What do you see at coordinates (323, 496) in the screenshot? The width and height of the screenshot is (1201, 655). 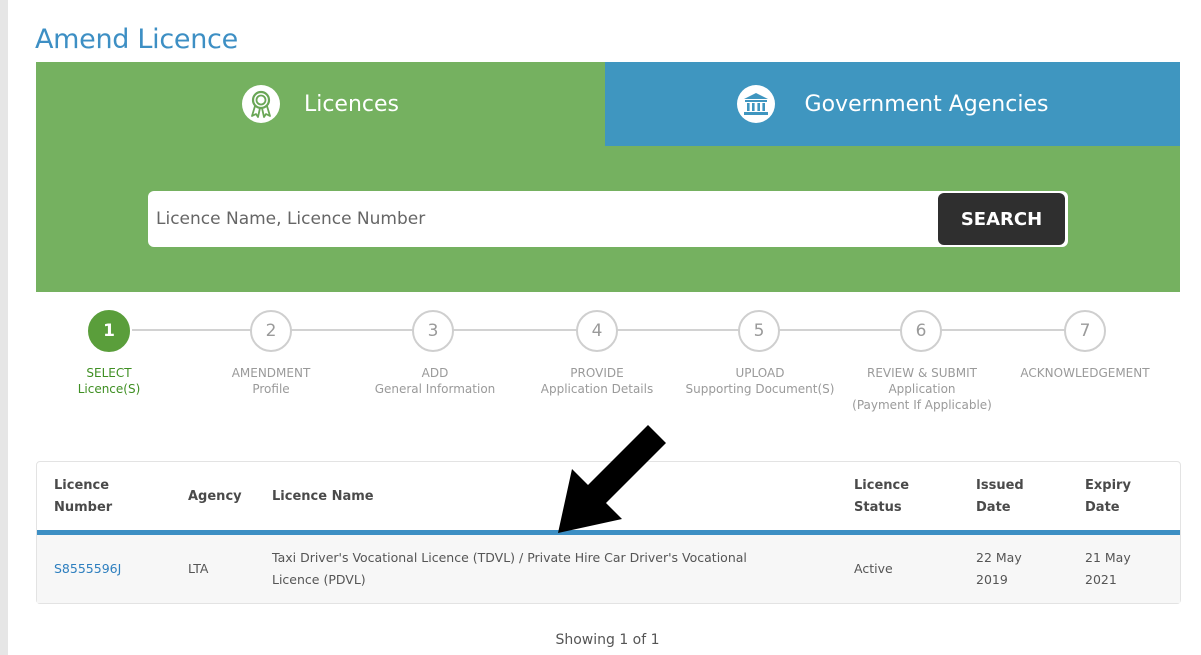 I see `header-licence-name: Licence Name` at bounding box center [323, 496].